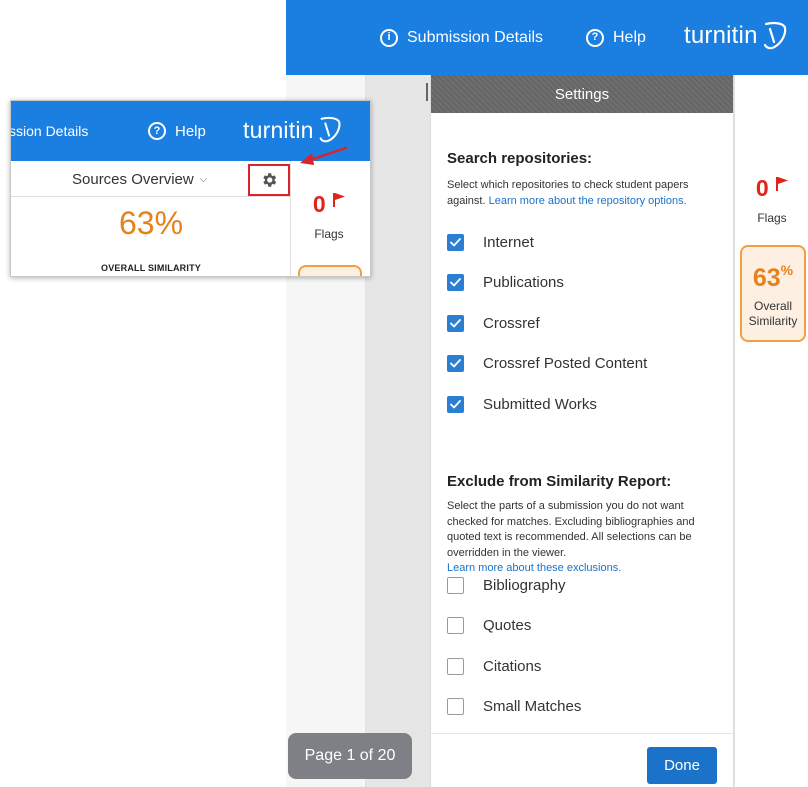  What do you see at coordinates (773, 293) in the screenshot?
I see `overall-similarity-card: 63% Overall Similarity` at bounding box center [773, 293].